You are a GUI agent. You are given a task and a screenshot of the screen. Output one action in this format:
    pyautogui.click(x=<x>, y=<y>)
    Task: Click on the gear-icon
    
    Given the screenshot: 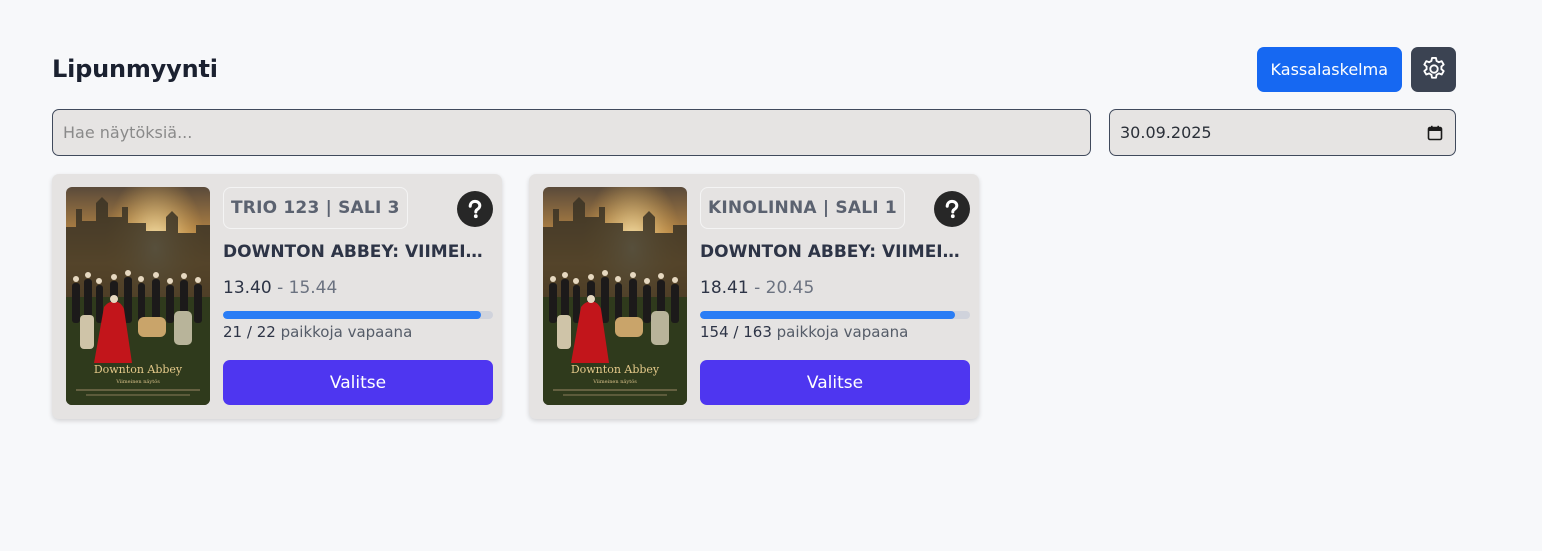 What is the action you would take?
    pyautogui.click(x=1433, y=67)
    